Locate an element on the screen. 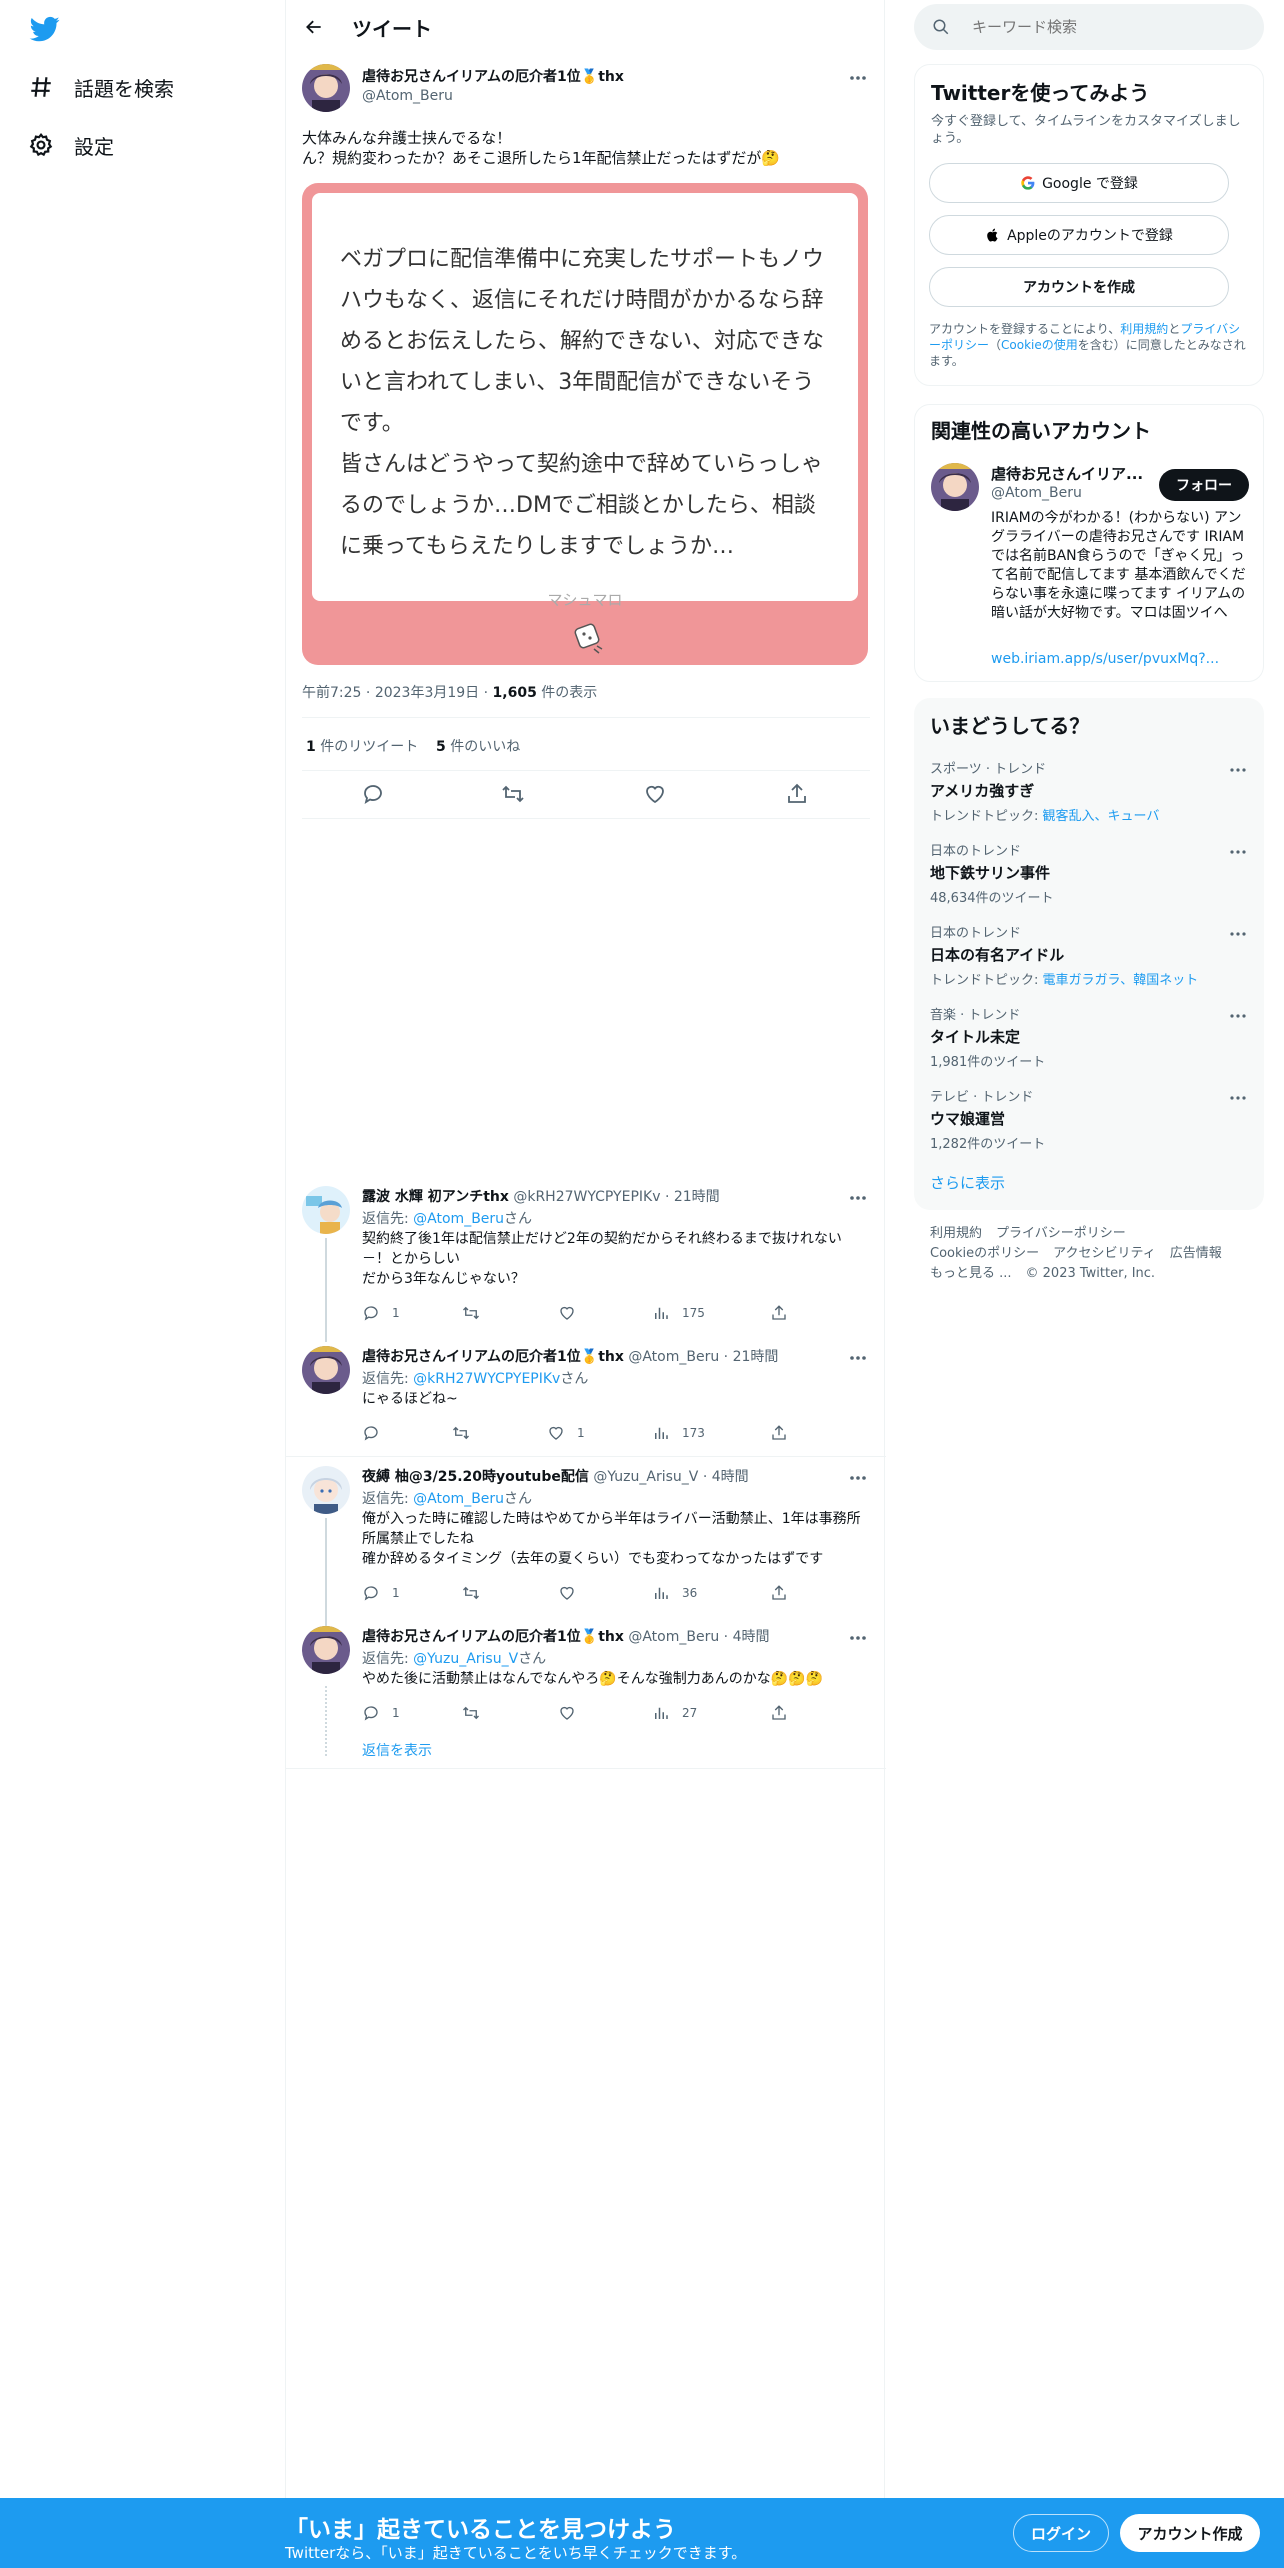 Image resolution: width=1284 pixels, height=2568 pixels. trend-item: 日本のトレンド 地下鉄サリン事件 48,634件のツイート is located at coordinates (1089, 873).